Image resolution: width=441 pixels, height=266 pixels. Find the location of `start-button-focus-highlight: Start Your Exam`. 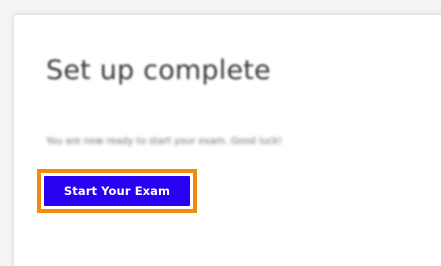

start-button-focus-highlight: Start Your Exam is located at coordinates (117, 191).